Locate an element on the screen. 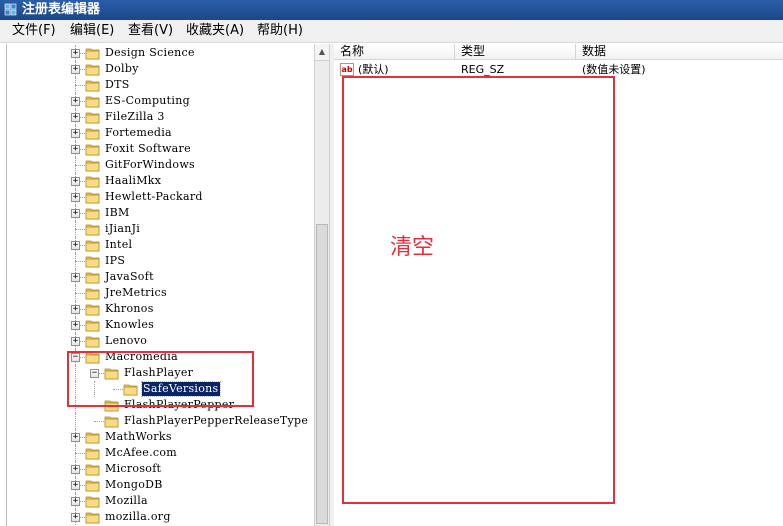 The width and height of the screenshot is (783, 526). tree-item-microsoft: + Microsoft is located at coordinates (161, 469).